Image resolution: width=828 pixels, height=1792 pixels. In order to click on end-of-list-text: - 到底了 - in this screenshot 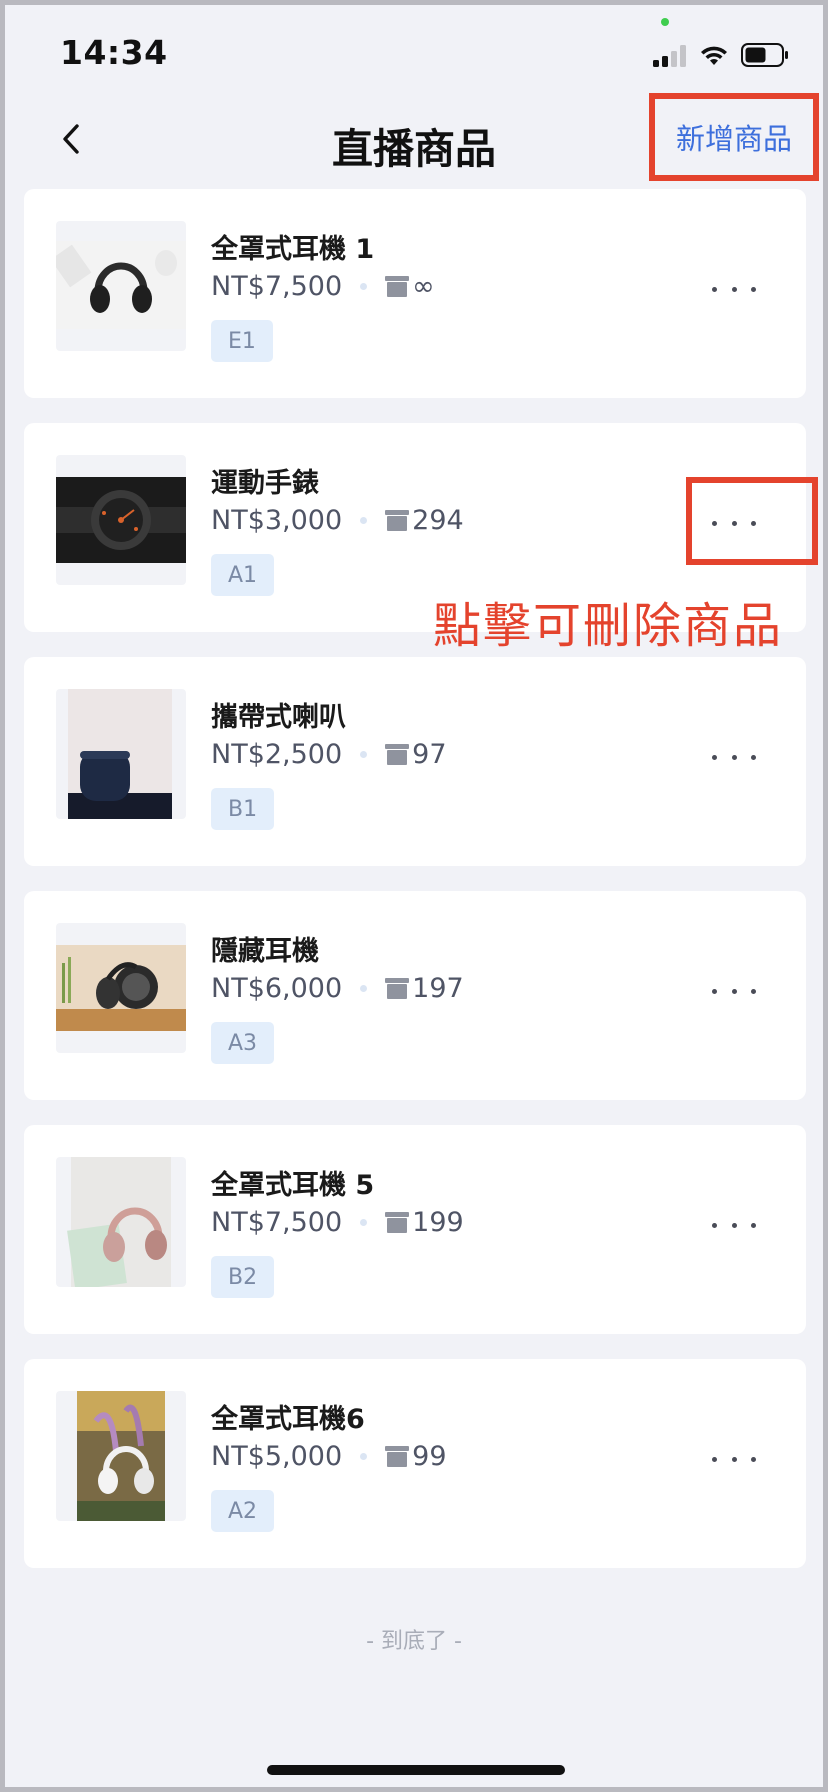, I will do `click(414, 1641)`.